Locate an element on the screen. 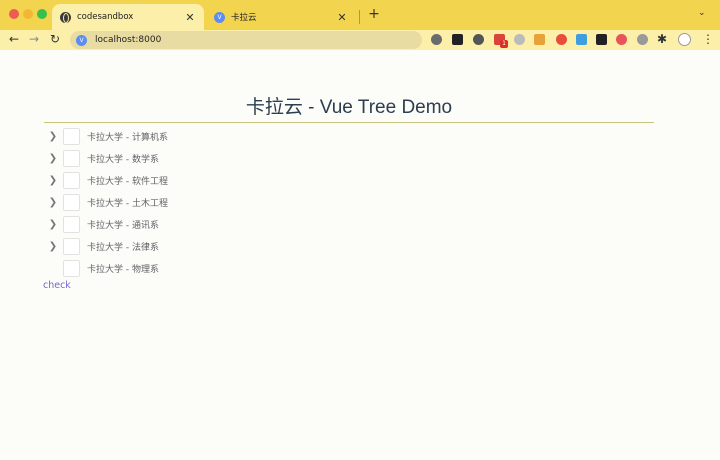 The image size is (720, 460). new-tab-button: + is located at coordinates (374, 14).